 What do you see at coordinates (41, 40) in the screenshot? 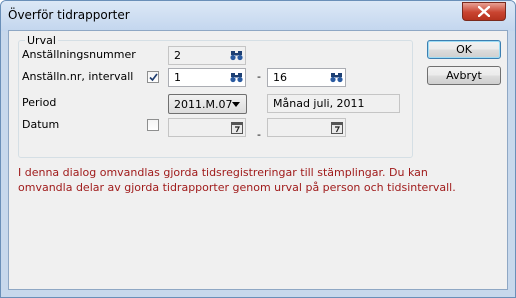
I see `group-title: Urval` at bounding box center [41, 40].